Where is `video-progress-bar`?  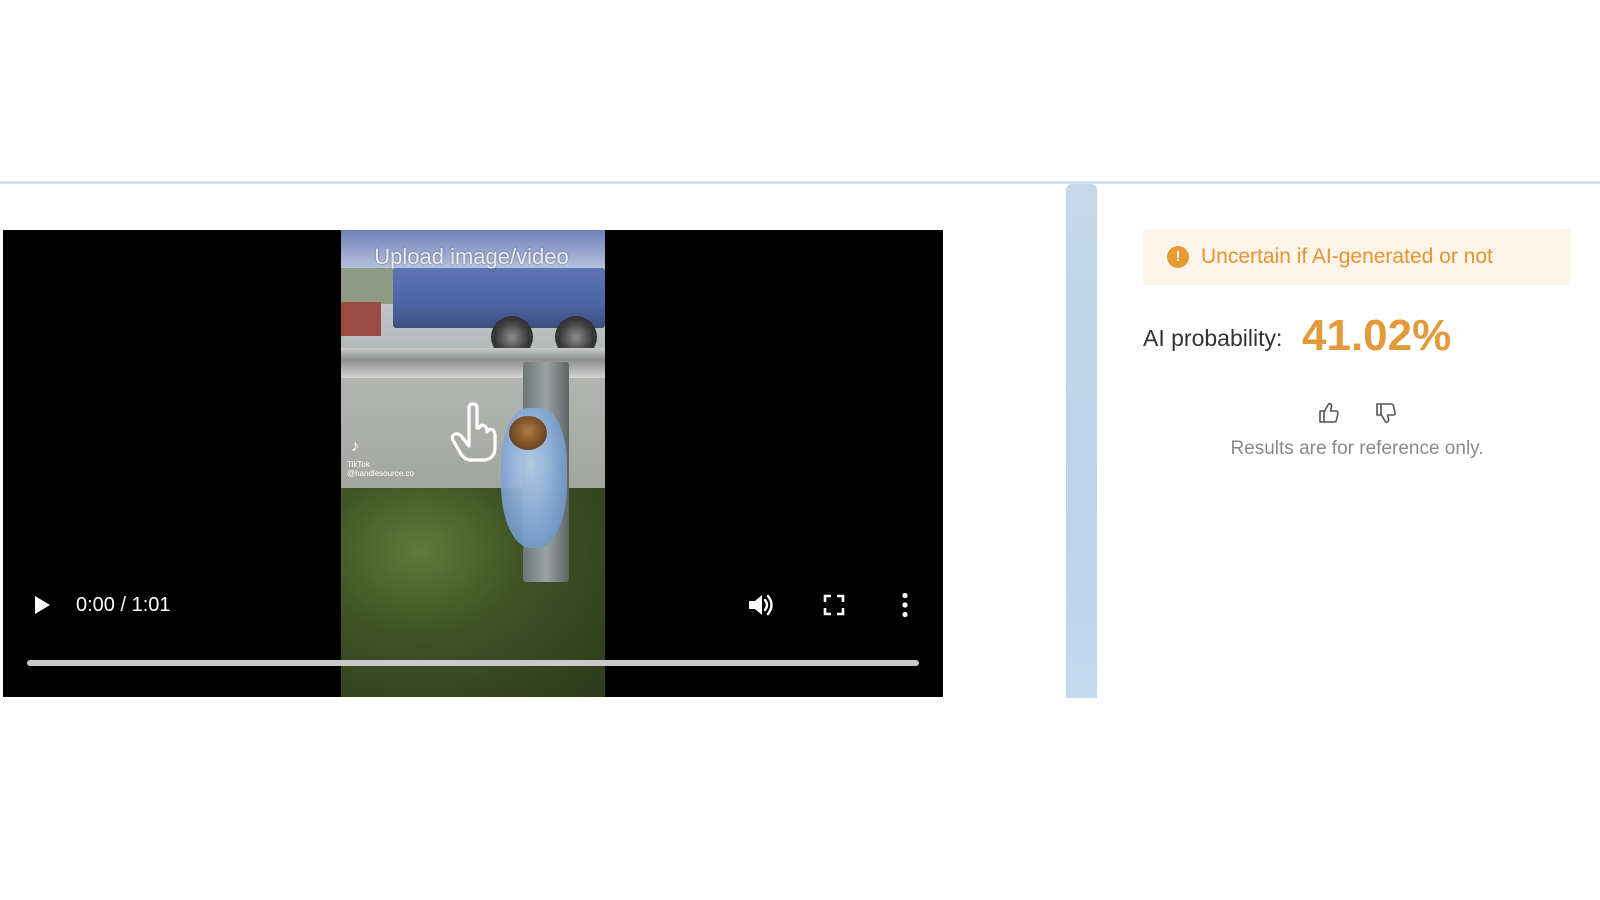 video-progress-bar is located at coordinates (473, 663).